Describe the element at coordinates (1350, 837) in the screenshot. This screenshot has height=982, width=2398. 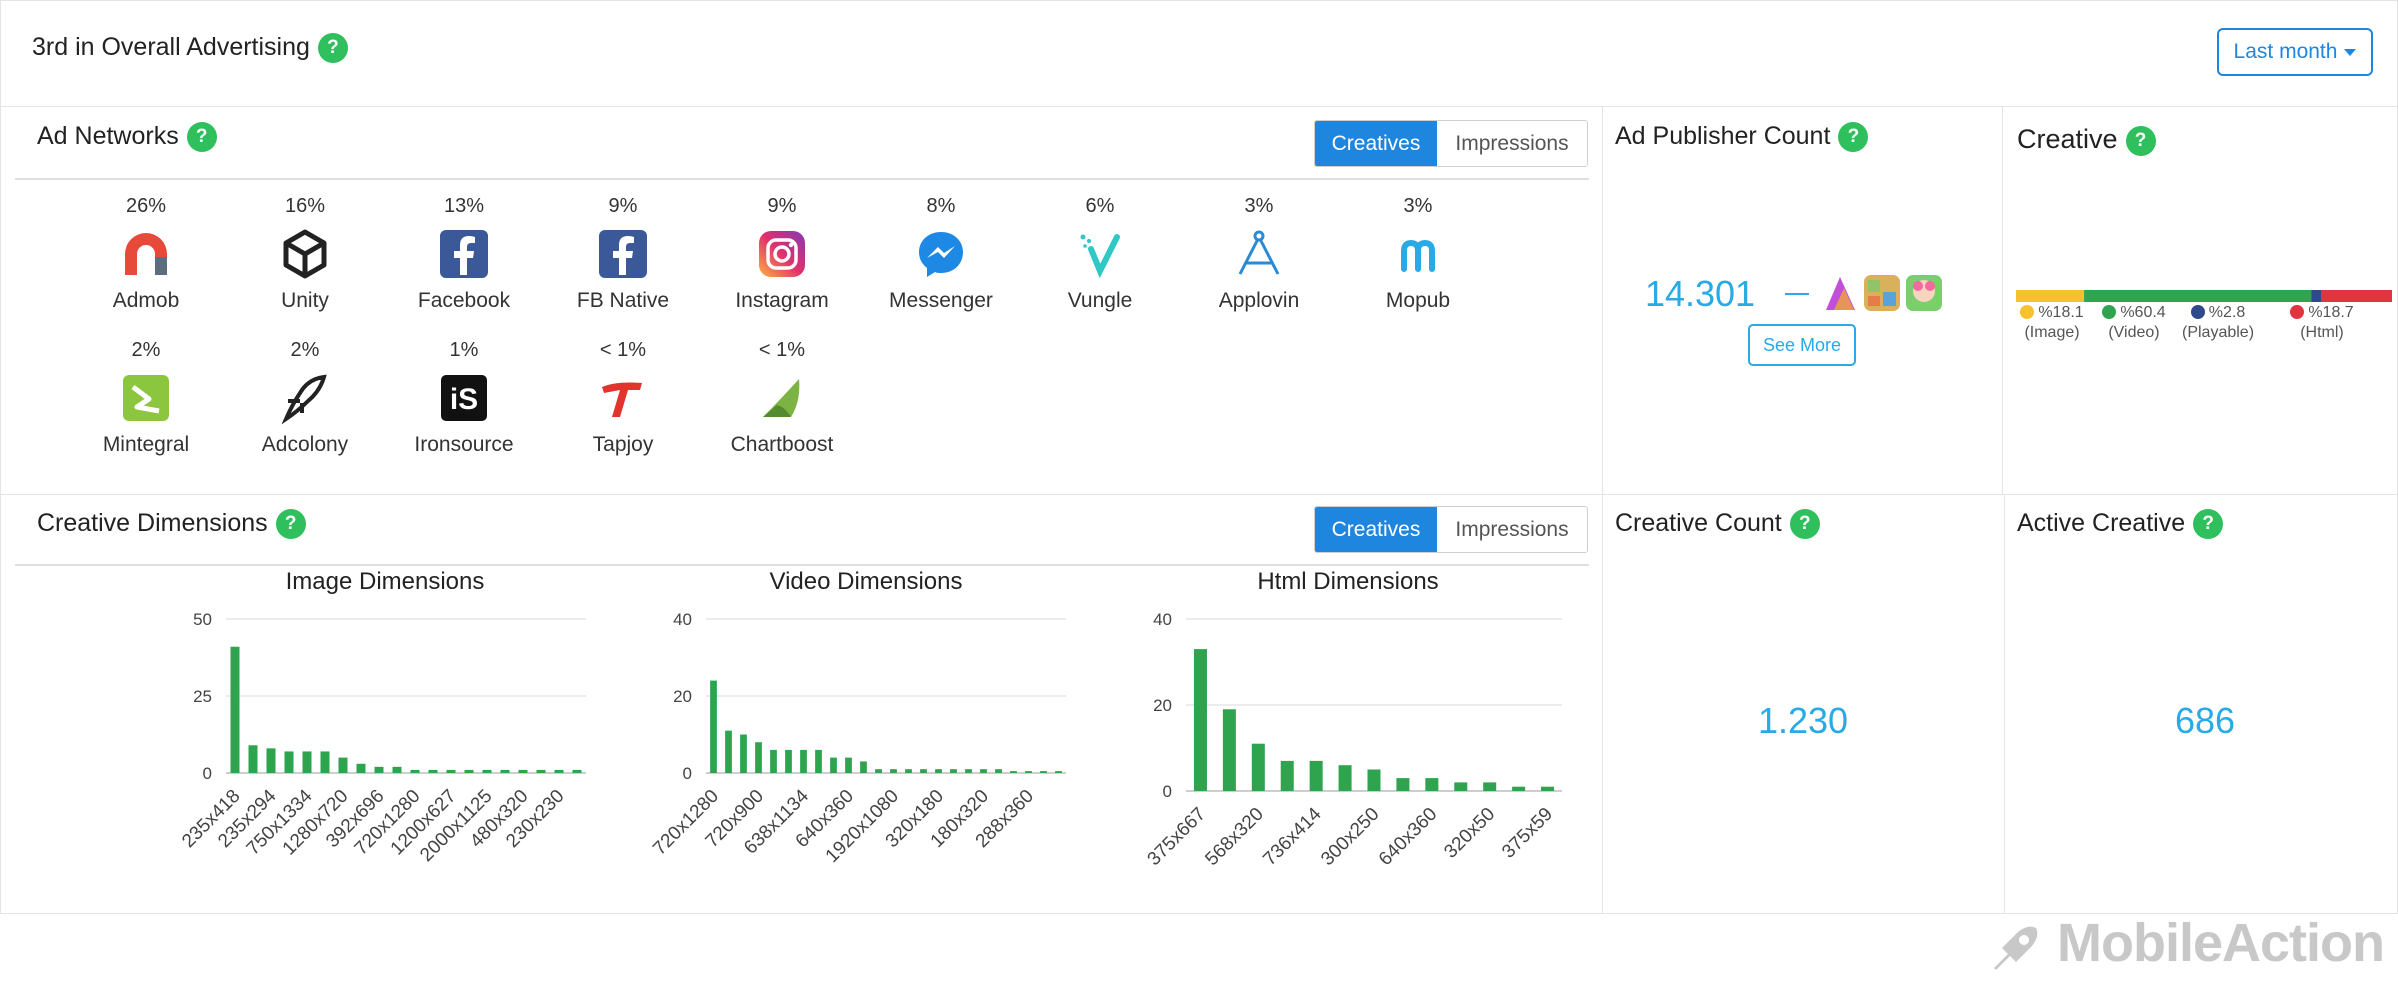
I see `x-tick-label: 300x250` at that location.